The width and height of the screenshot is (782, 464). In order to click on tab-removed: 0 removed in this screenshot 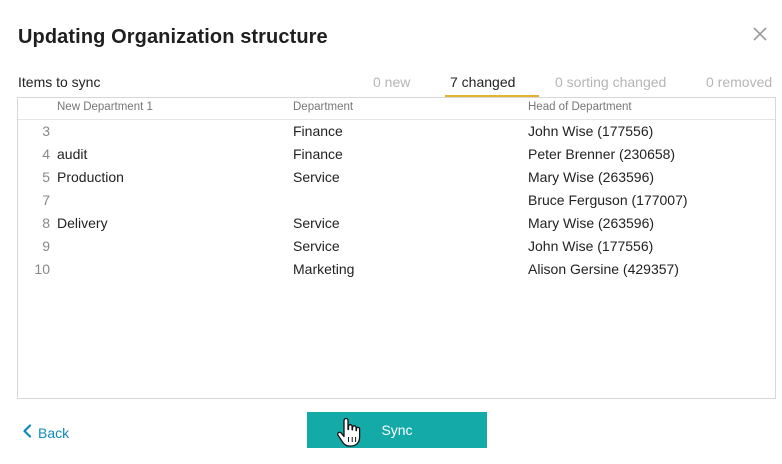, I will do `click(739, 82)`.